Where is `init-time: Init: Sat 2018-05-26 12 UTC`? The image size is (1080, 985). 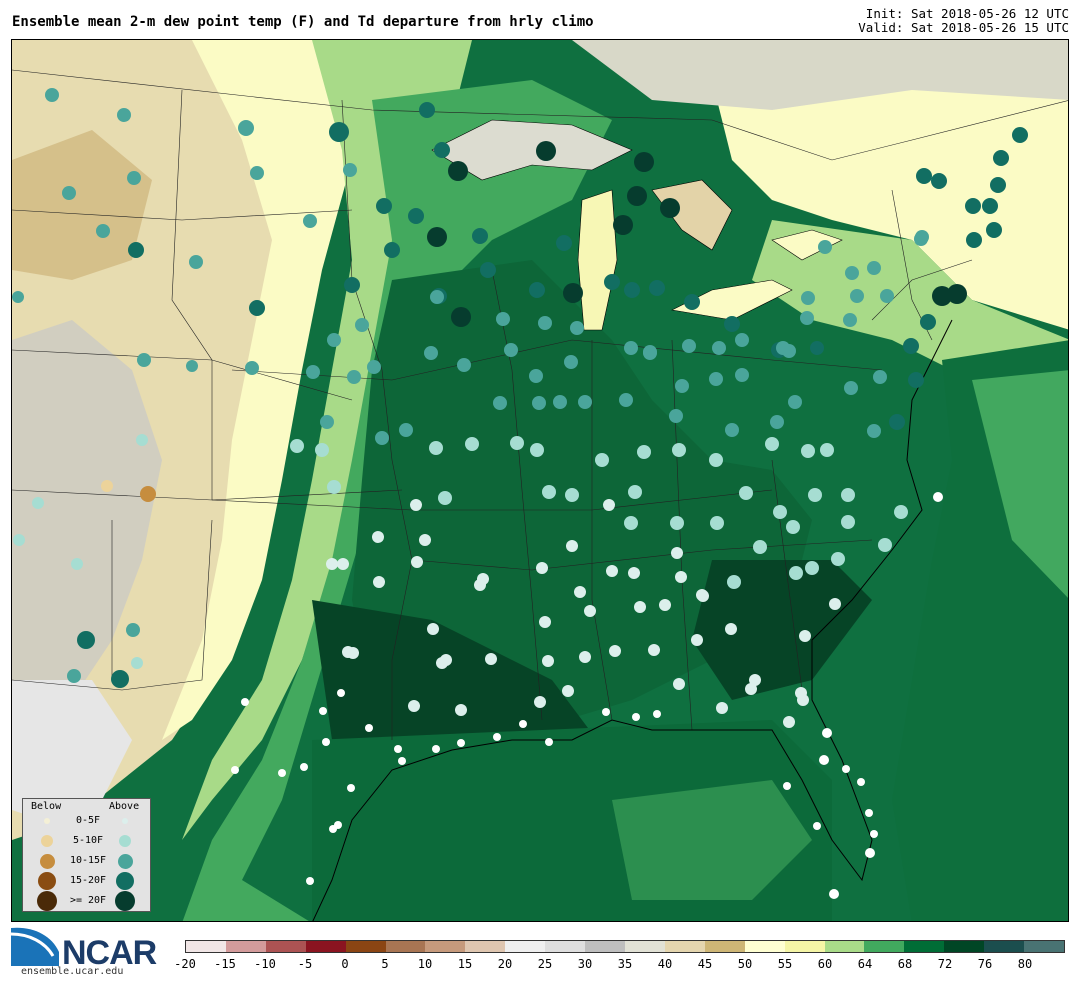 init-time: Init: Sat 2018-05-26 12 UTC is located at coordinates (967, 13).